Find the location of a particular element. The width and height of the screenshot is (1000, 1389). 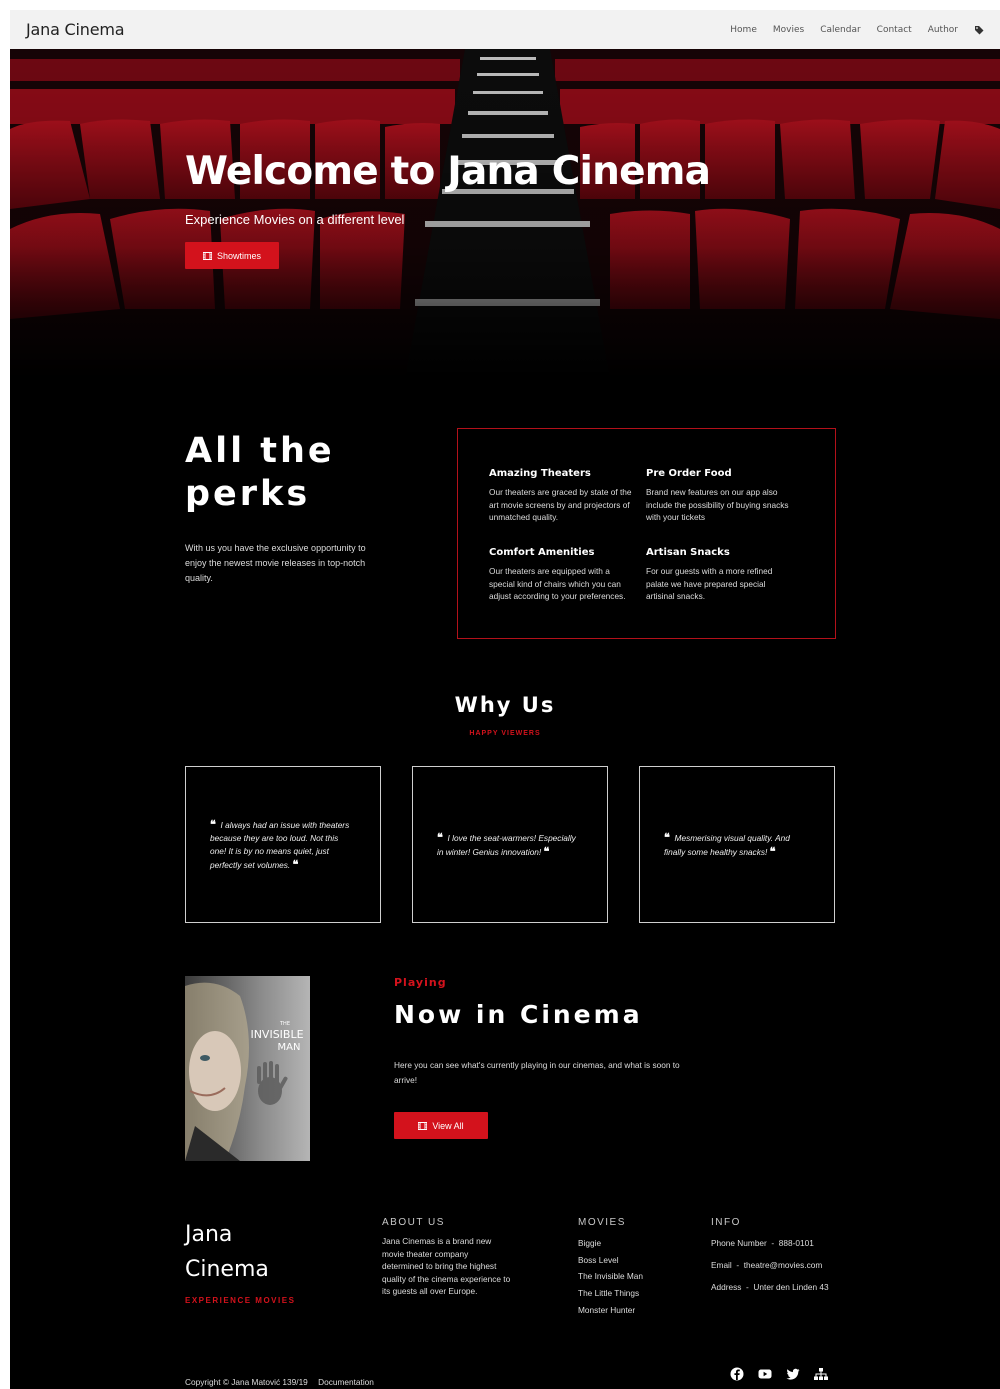

perk-title: Artisan Snacks is located at coordinates (688, 552).